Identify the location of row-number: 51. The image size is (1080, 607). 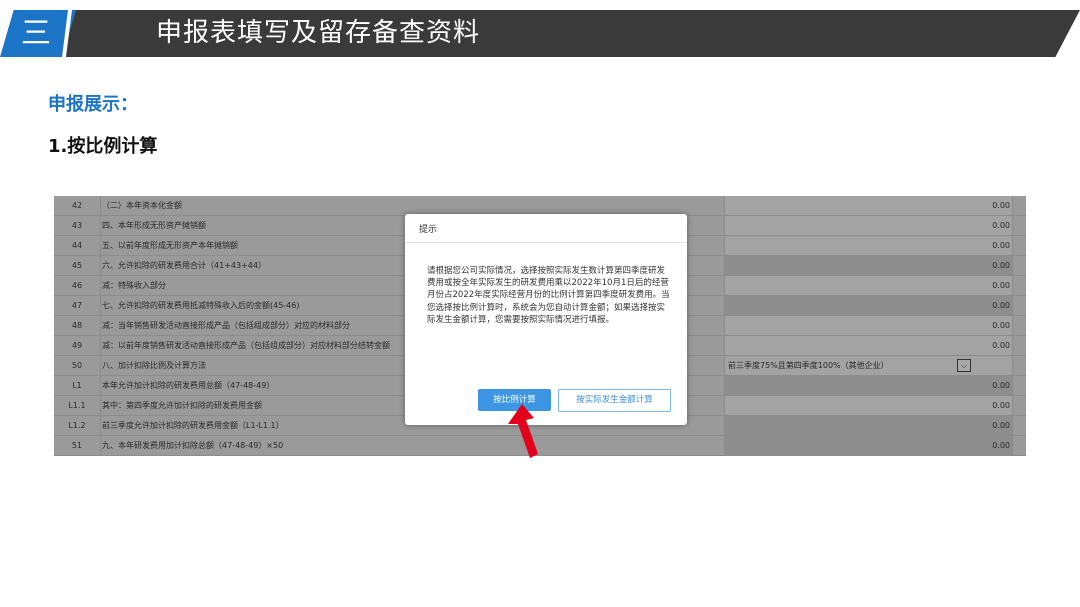
(77, 445).